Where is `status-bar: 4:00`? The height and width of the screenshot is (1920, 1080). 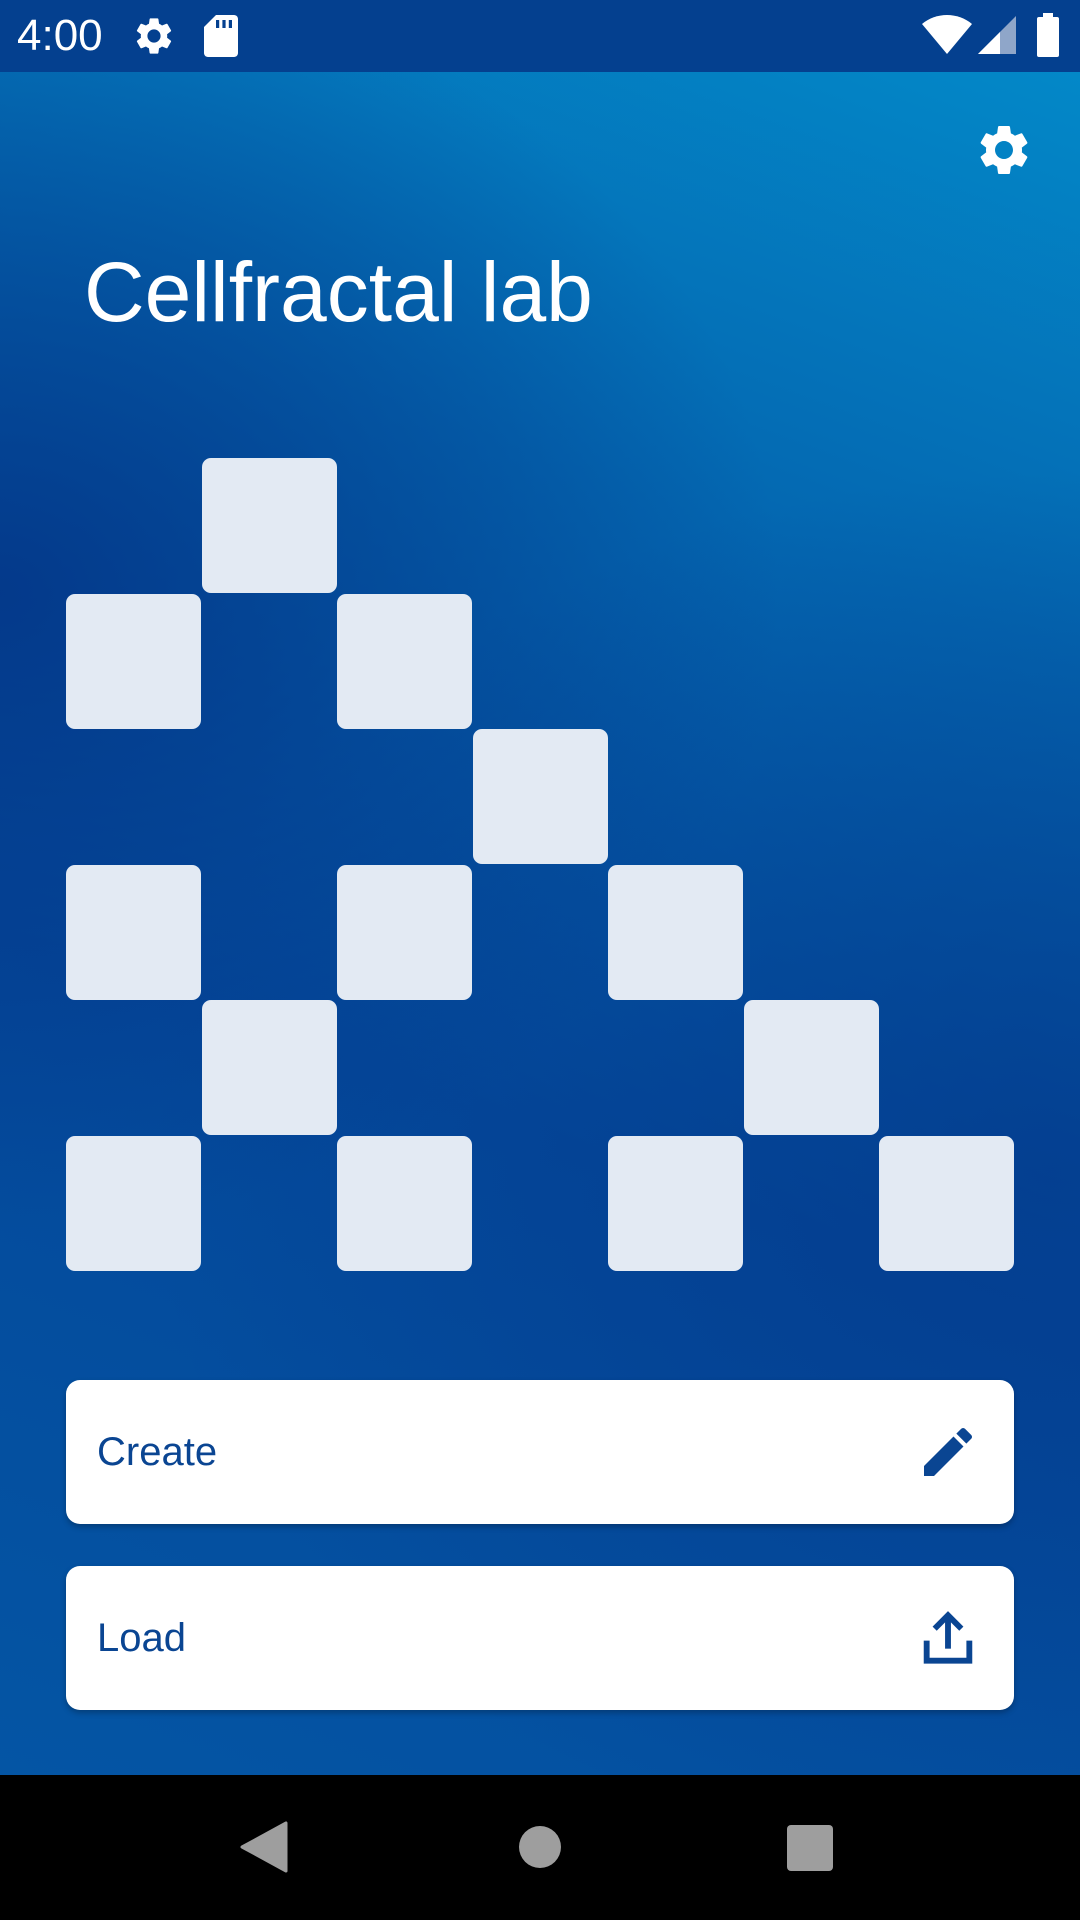
status-bar: 4:00 is located at coordinates (540, 36).